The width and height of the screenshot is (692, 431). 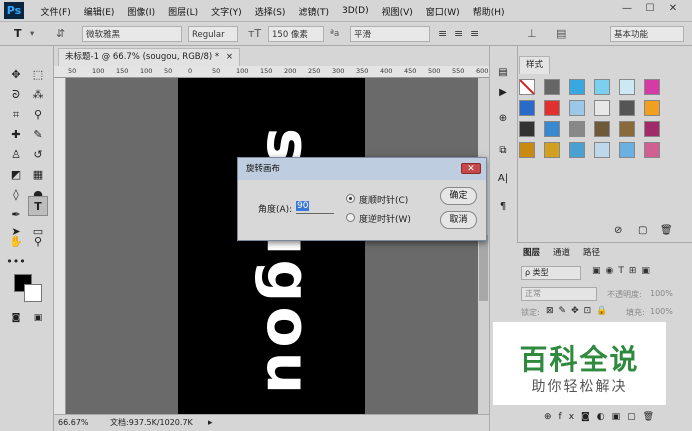 I want to click on dialog-close-button: ✕, so click(x=471, y=168).